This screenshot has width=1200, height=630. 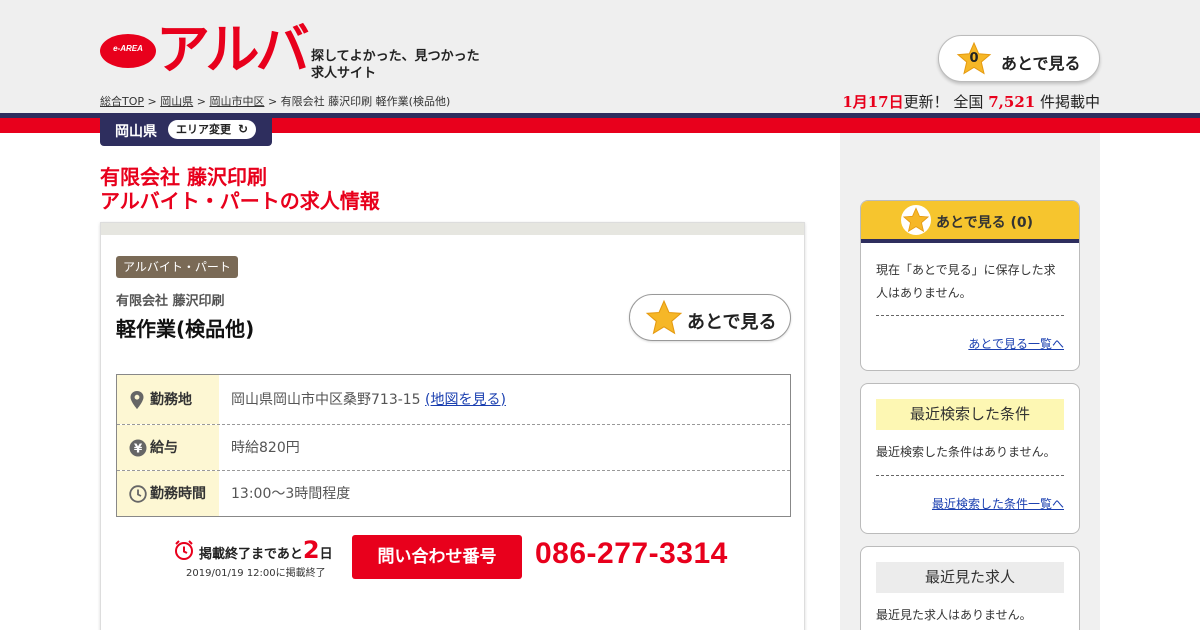 What do you see at coordinates (984, 223) in the screenshot?
I see `later-box-title: あとで見る (0)` at bounding box center [984, 223].